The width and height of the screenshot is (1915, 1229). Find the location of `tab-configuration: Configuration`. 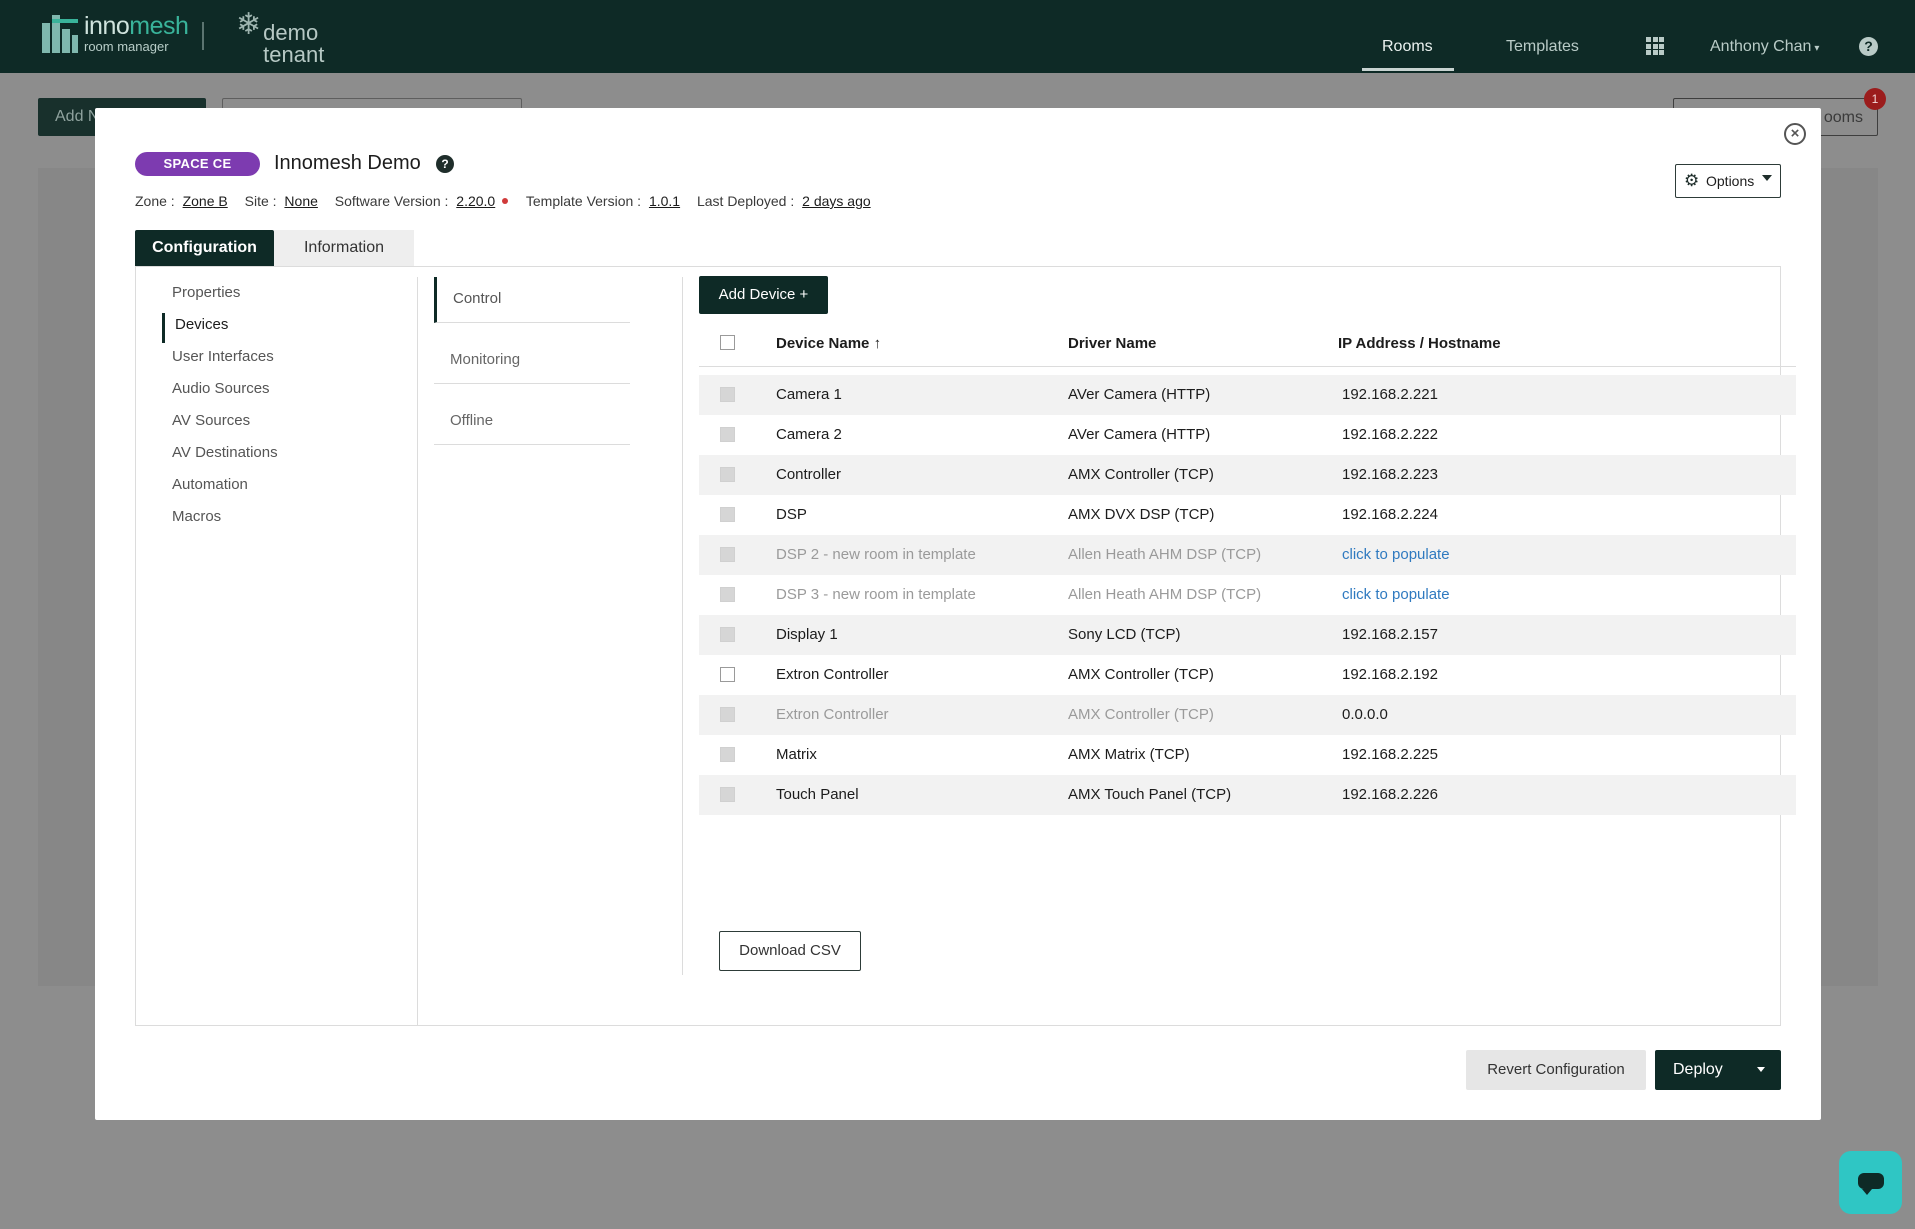

tab-configuration: Configuration is located at coordinates (204, 248).